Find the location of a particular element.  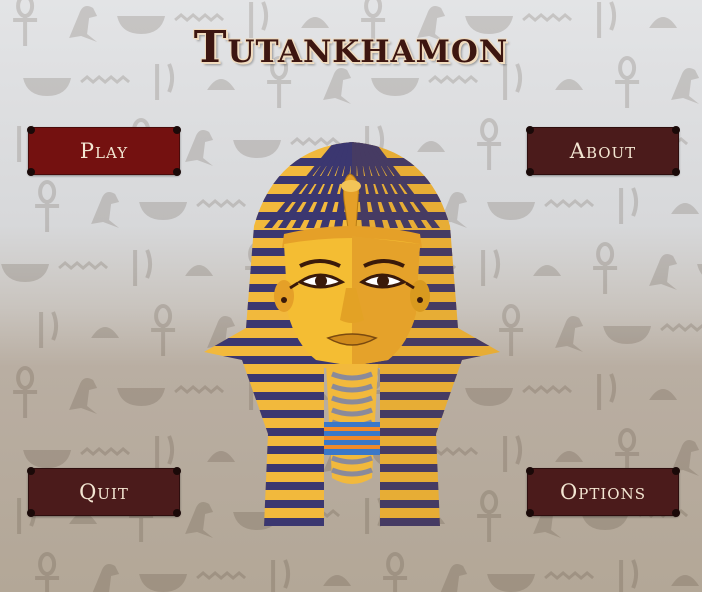

about-button-label: About is located at coordinates (603, 151).